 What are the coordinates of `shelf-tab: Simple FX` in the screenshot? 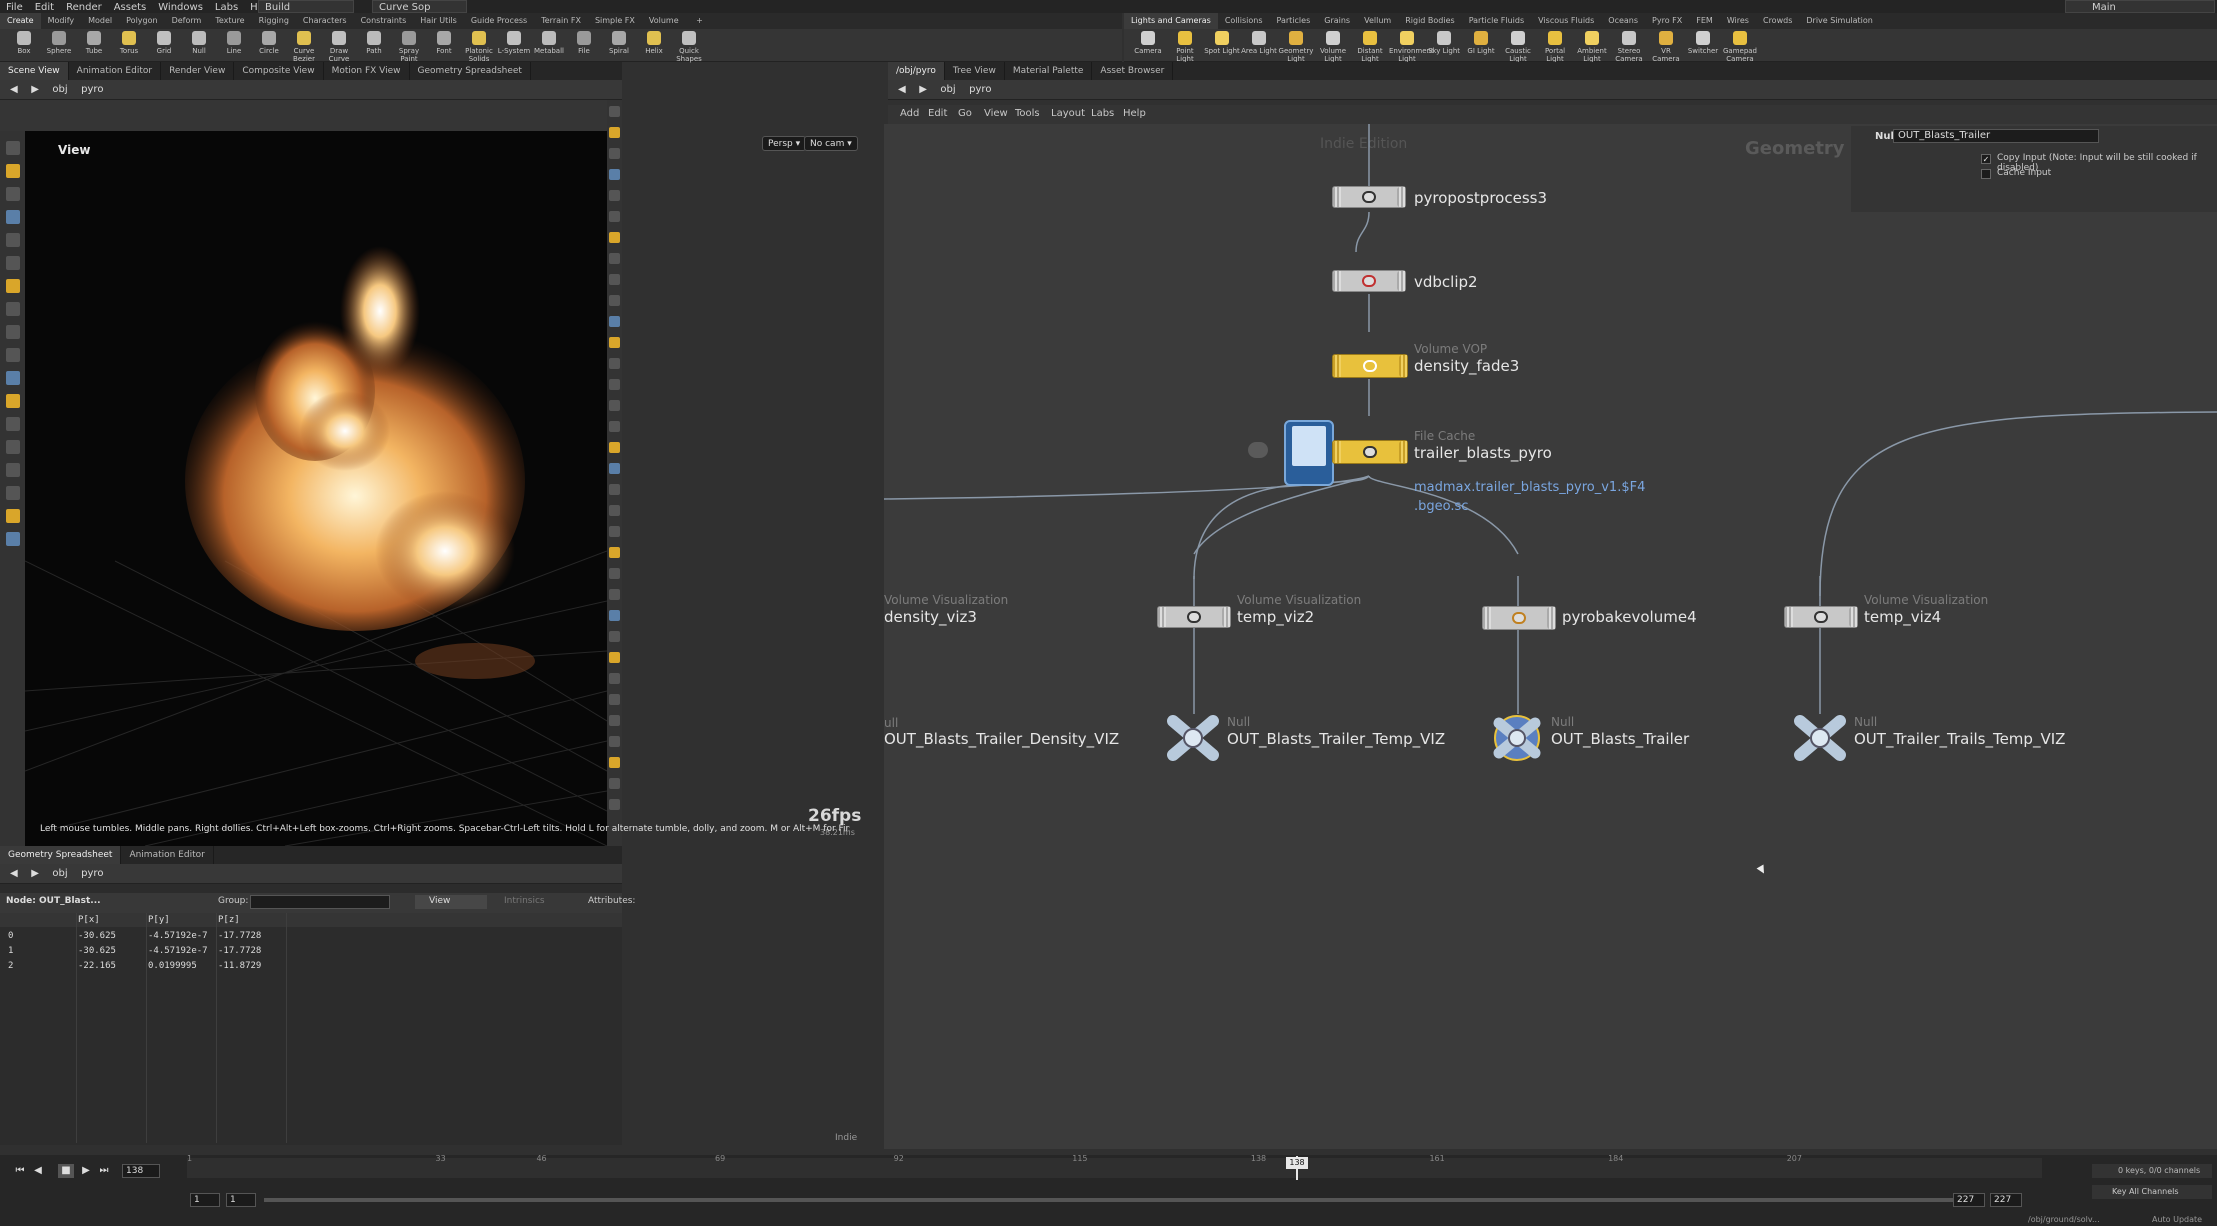 It's located at (615, 21).